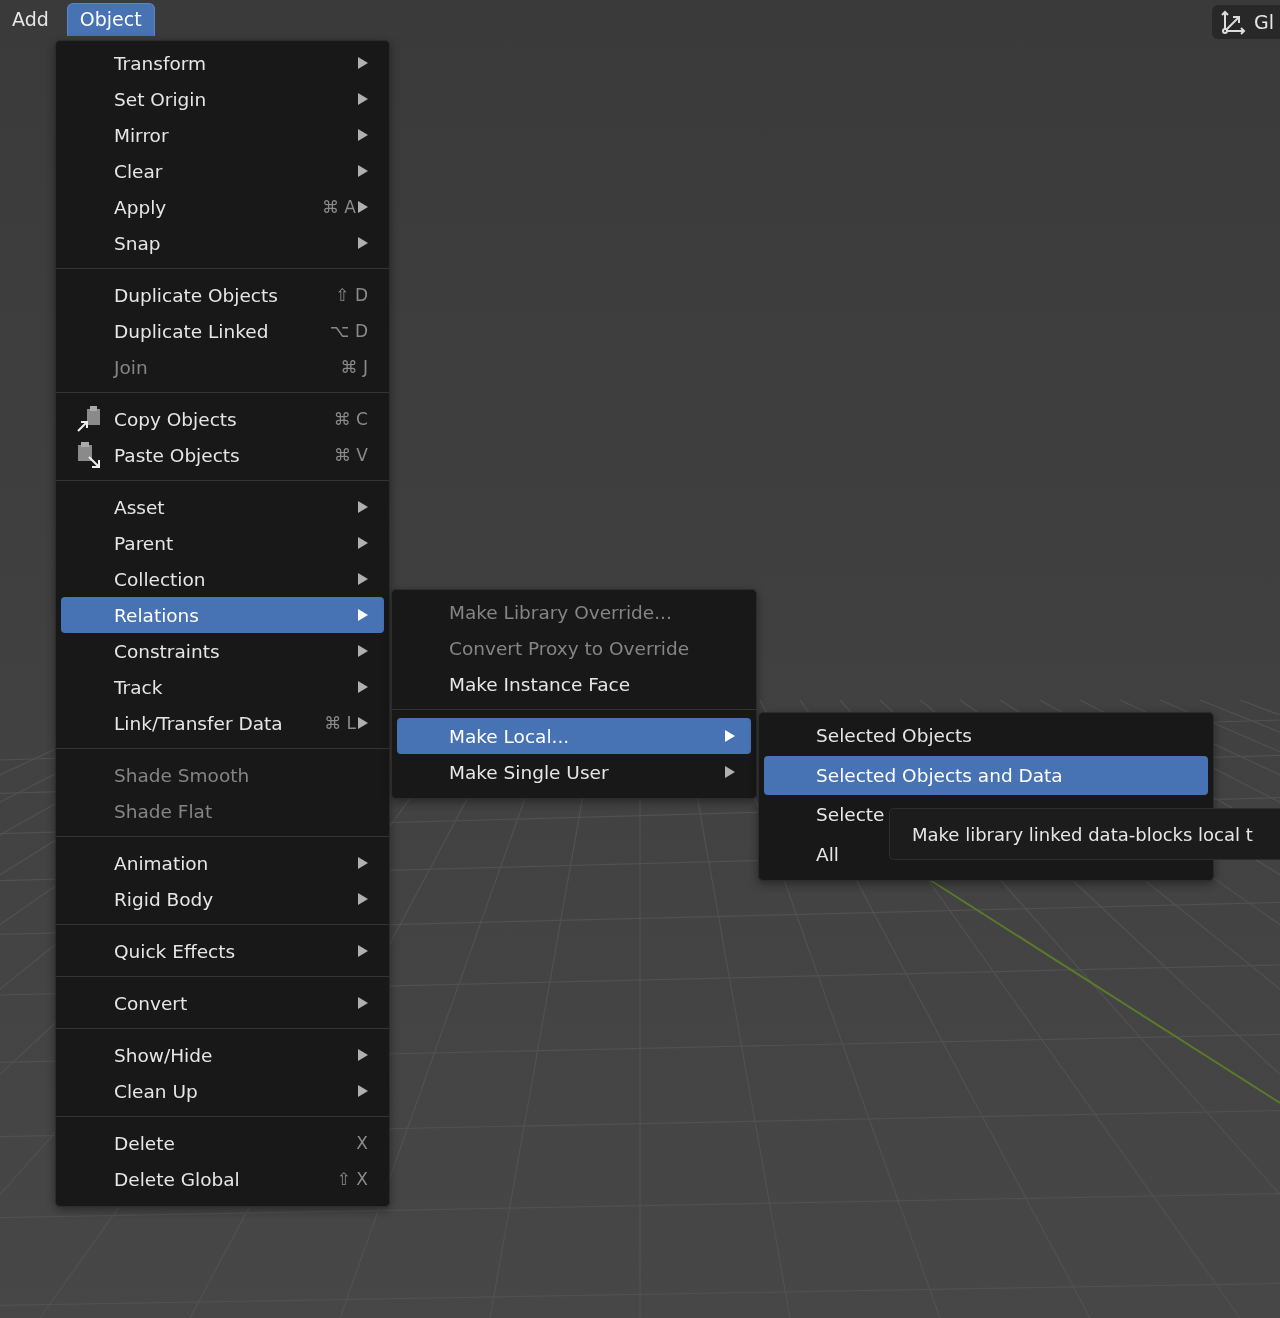  What do you see at coordinates (222, 243) in the screenshot?
I see `menu-item: Snap` at bounding box center [222, 243].